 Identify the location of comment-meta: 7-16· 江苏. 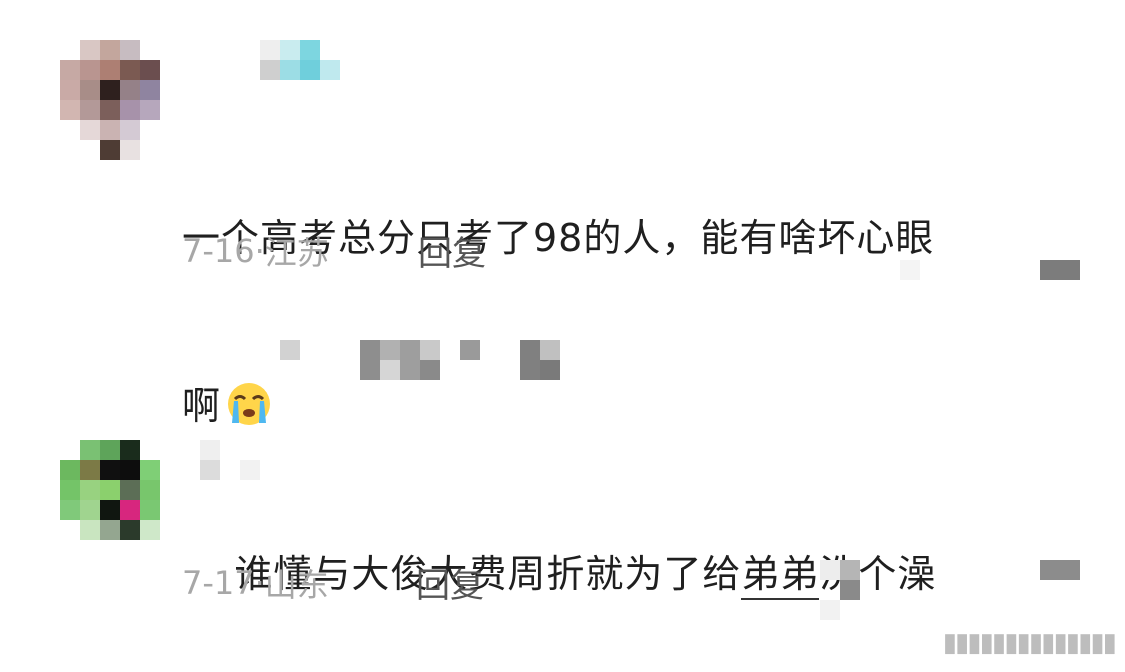
(255, 251).